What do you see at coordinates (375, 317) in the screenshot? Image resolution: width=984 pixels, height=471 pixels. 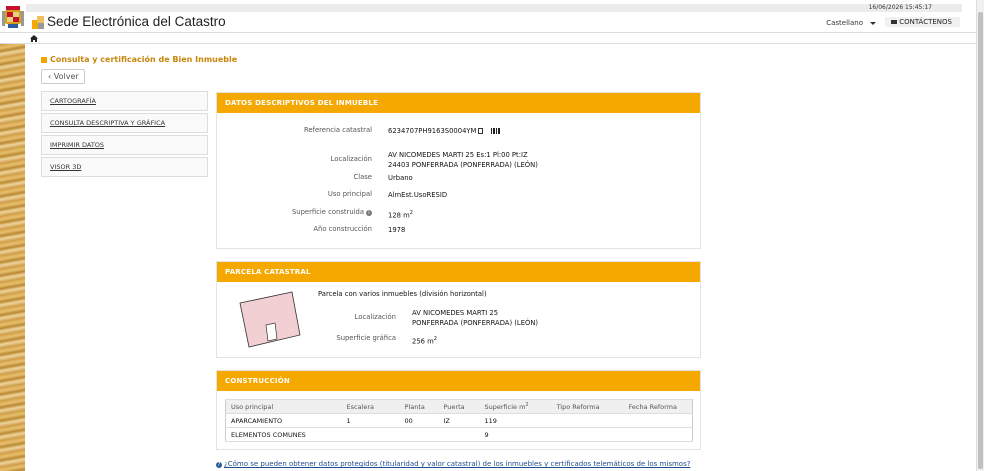 I see `parcel-loc-label: Localización` at bounding box center [375, 317].